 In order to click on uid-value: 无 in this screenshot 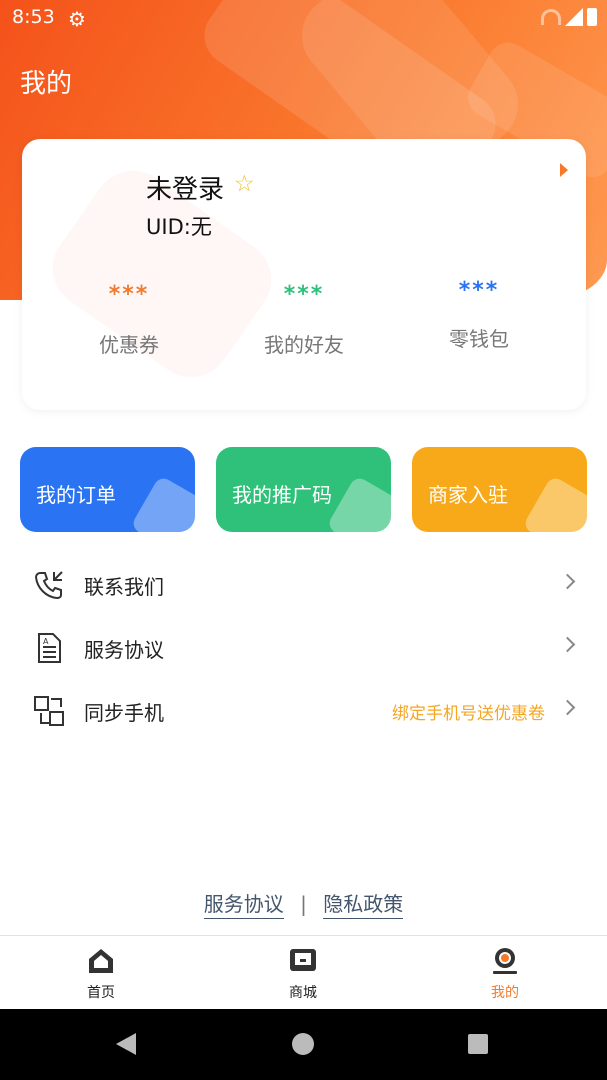, I will do `click(201, 227)`.